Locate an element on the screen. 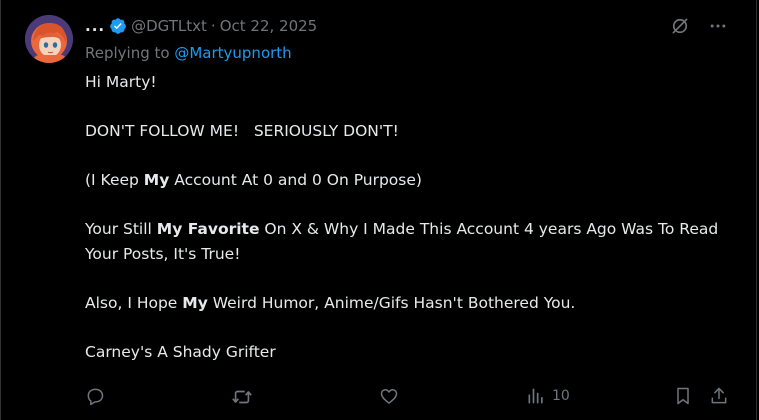 The height and width of the screenshot is (420, 759). post-text-greeting: Hi Marty! is located at coordinates (121, 82).